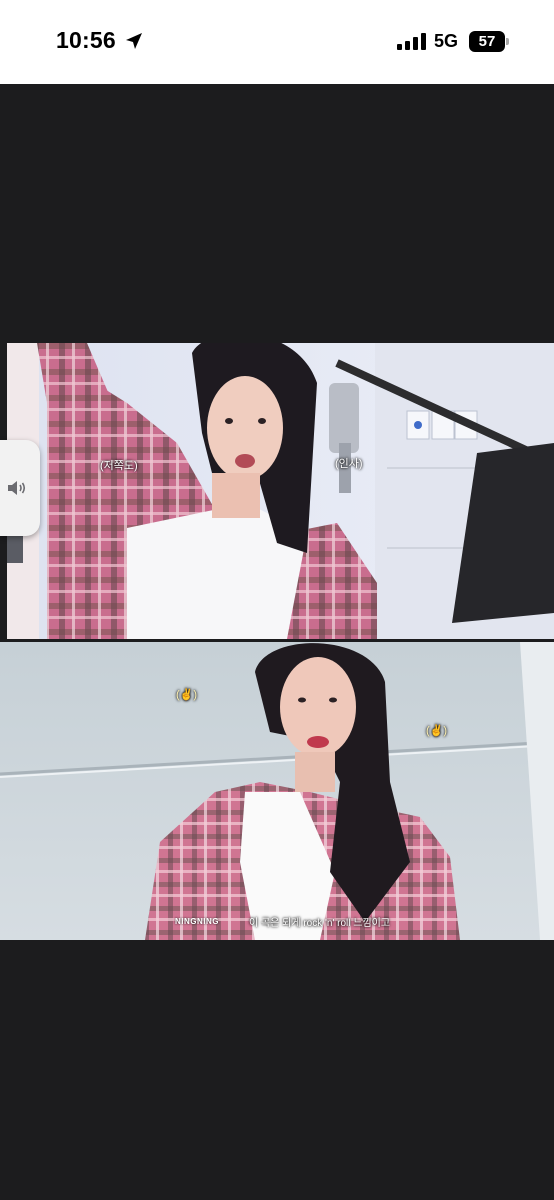 This screenshot has height=1200, width=554. Describe the element at coordinates (277, 42) in the screenshot. I see `status-bar: 10:56 5G 57` at that location.